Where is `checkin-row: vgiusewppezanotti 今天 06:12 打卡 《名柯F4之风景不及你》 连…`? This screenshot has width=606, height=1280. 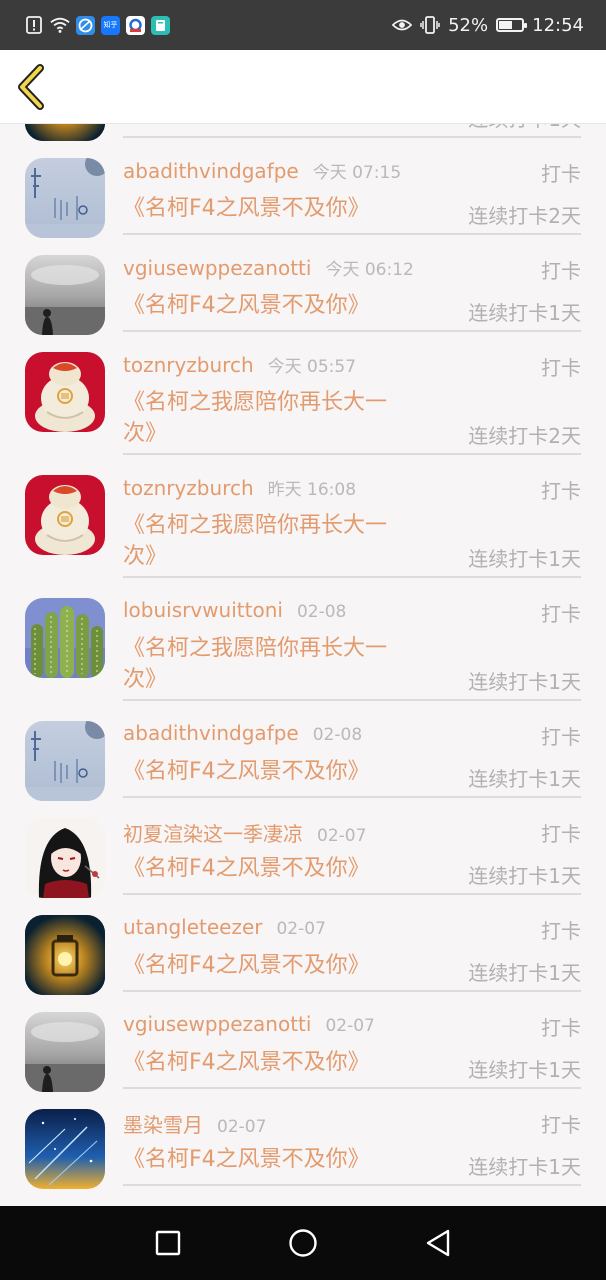
checkin-row: vgiusewppezanotti 今天 06:12 打卡 《名柯F4之风景不及你》 连… is located at coordinates (303, 285).